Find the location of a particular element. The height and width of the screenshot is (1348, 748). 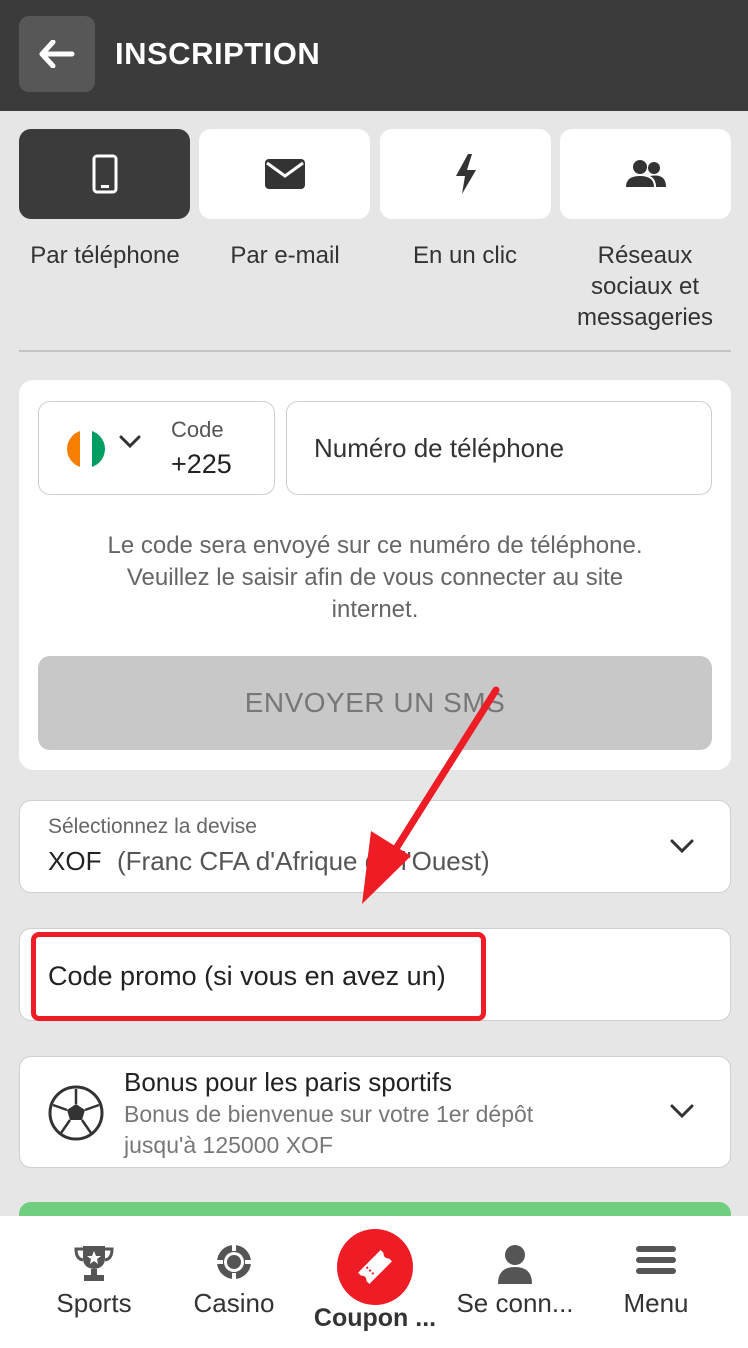

users-icon is located at coordinates (645, 173).